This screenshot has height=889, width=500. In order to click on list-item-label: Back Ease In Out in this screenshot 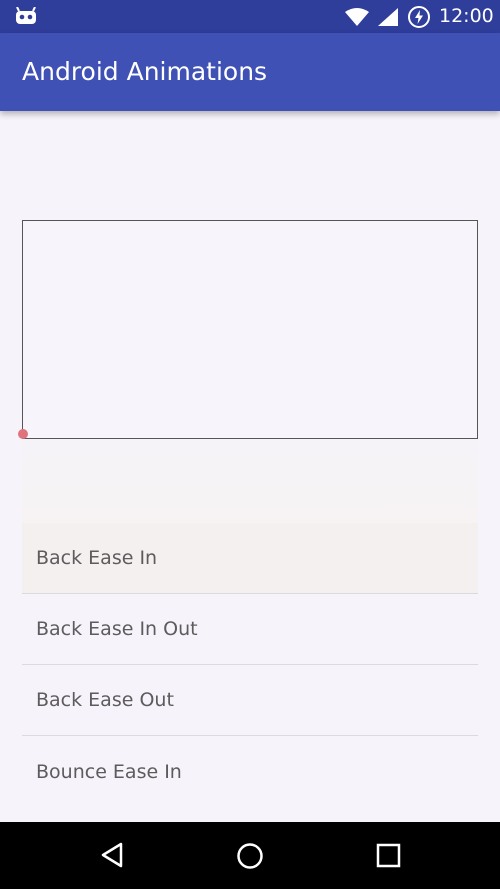, I will do `click(117, 629)`.